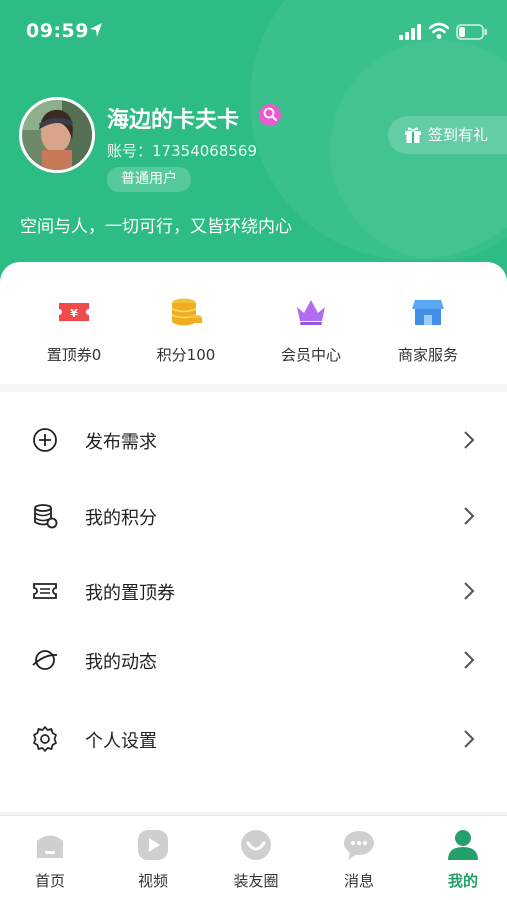 This screenshot has width=507, height=900. I want to click on signin-label: 签到有礼, so click(458, 135).